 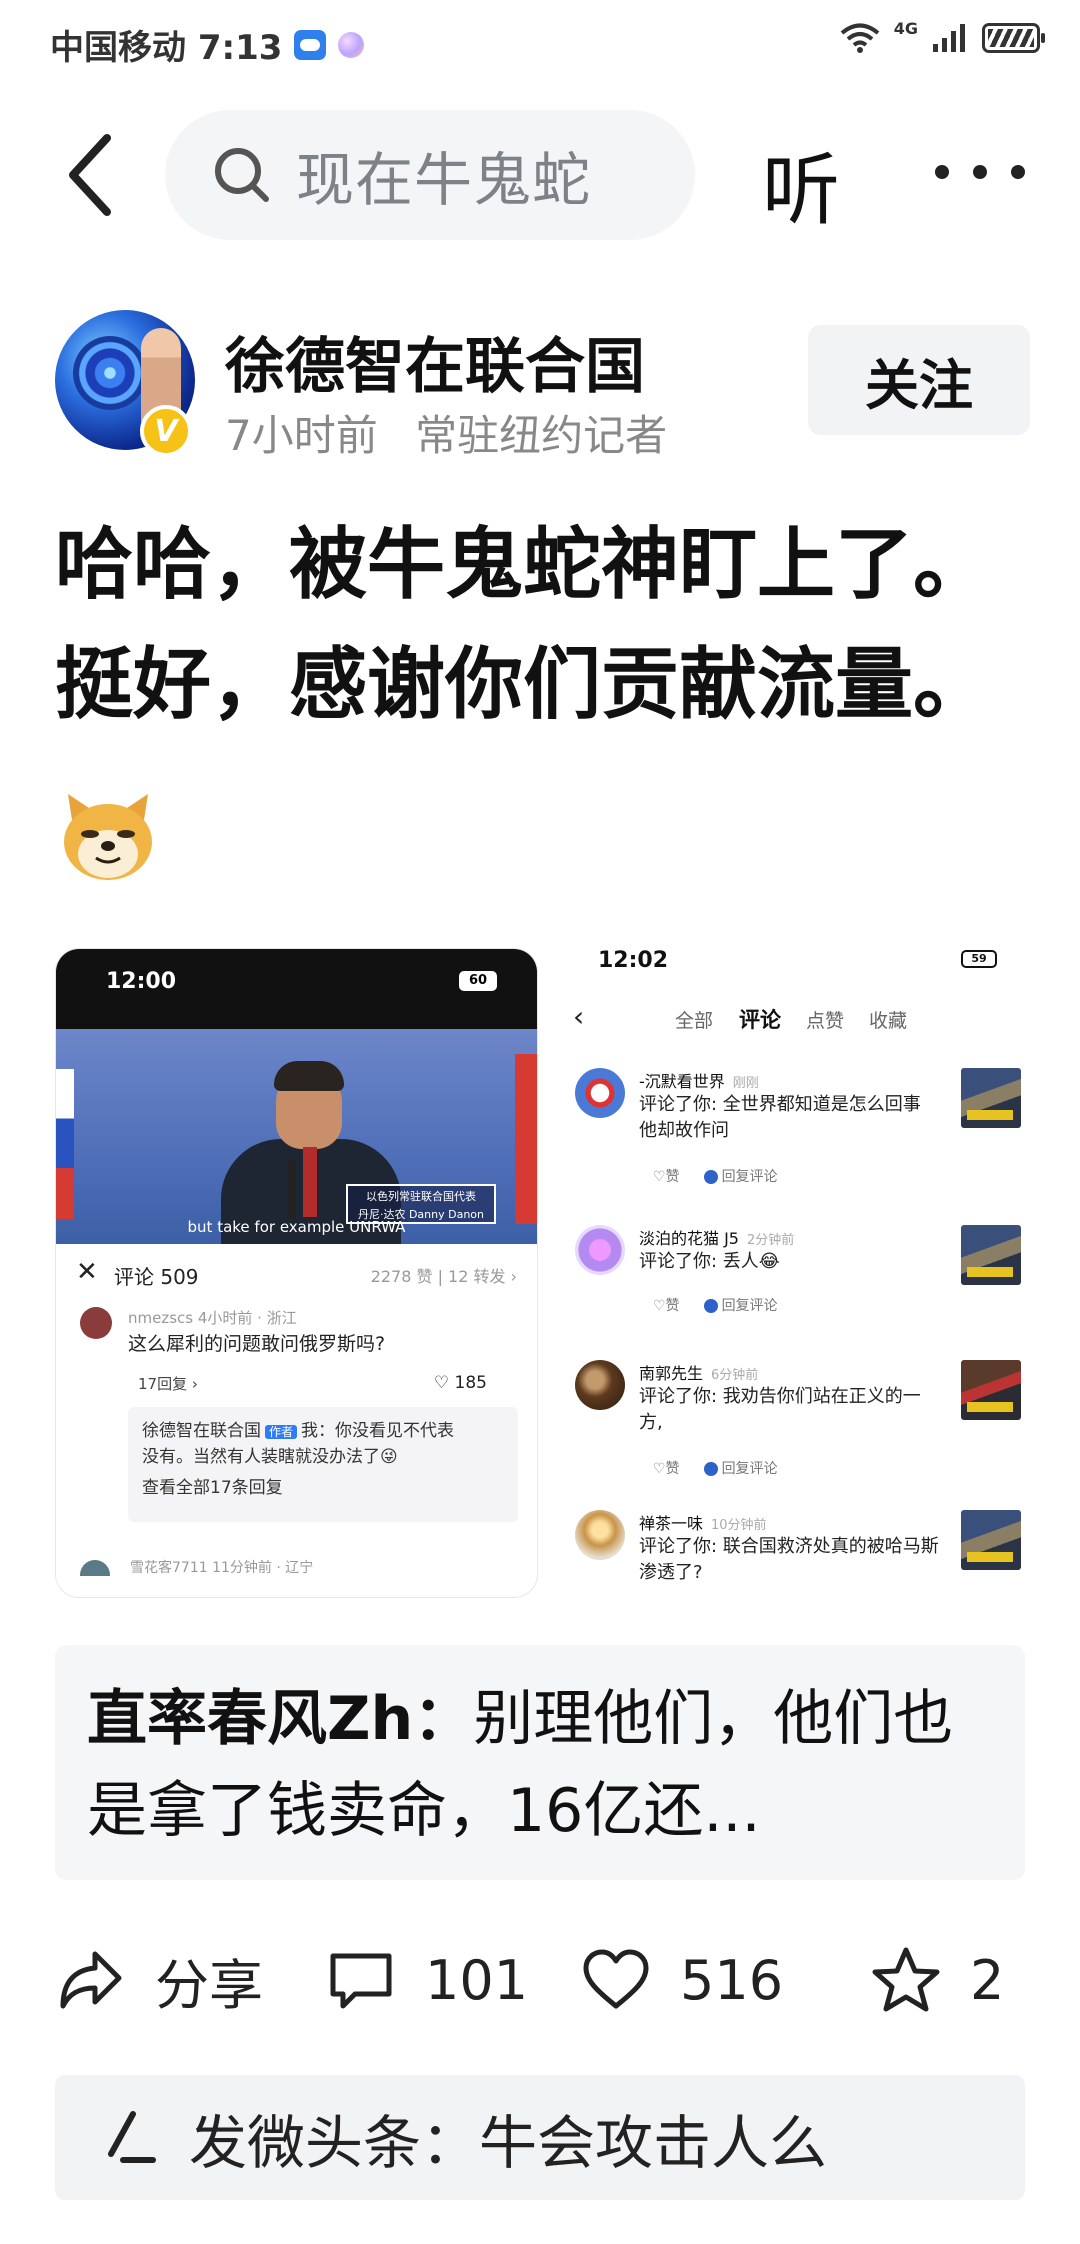 What do you see at coordinates (242, 175) in the screenshot?
I see `search-icon` at bounding box center [242, 175].